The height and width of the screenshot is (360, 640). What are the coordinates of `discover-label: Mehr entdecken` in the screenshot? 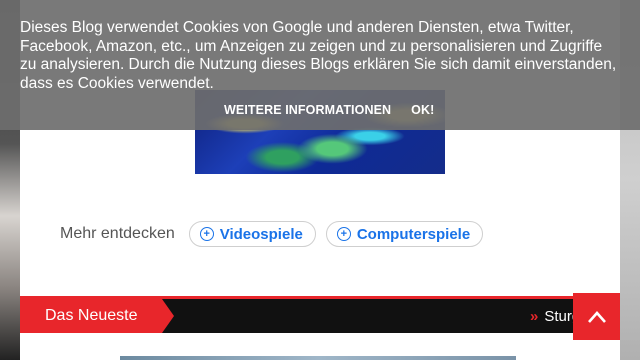 It's located at (117, 233).